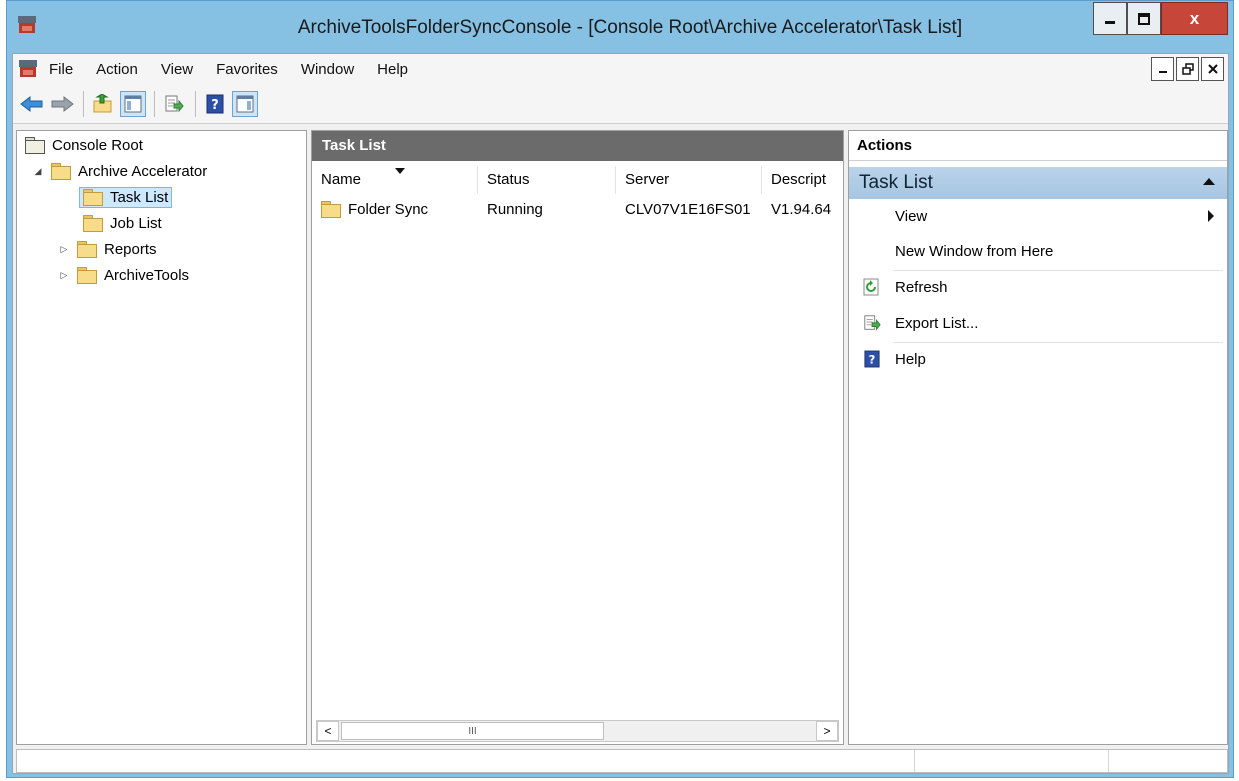 This screenshot has height=781, width=1239. Describe the element at coordinates (119, 171) in the screenshot. I see `tree-item-archive-accelerator: ◢ Archive Accelerator` at that location.